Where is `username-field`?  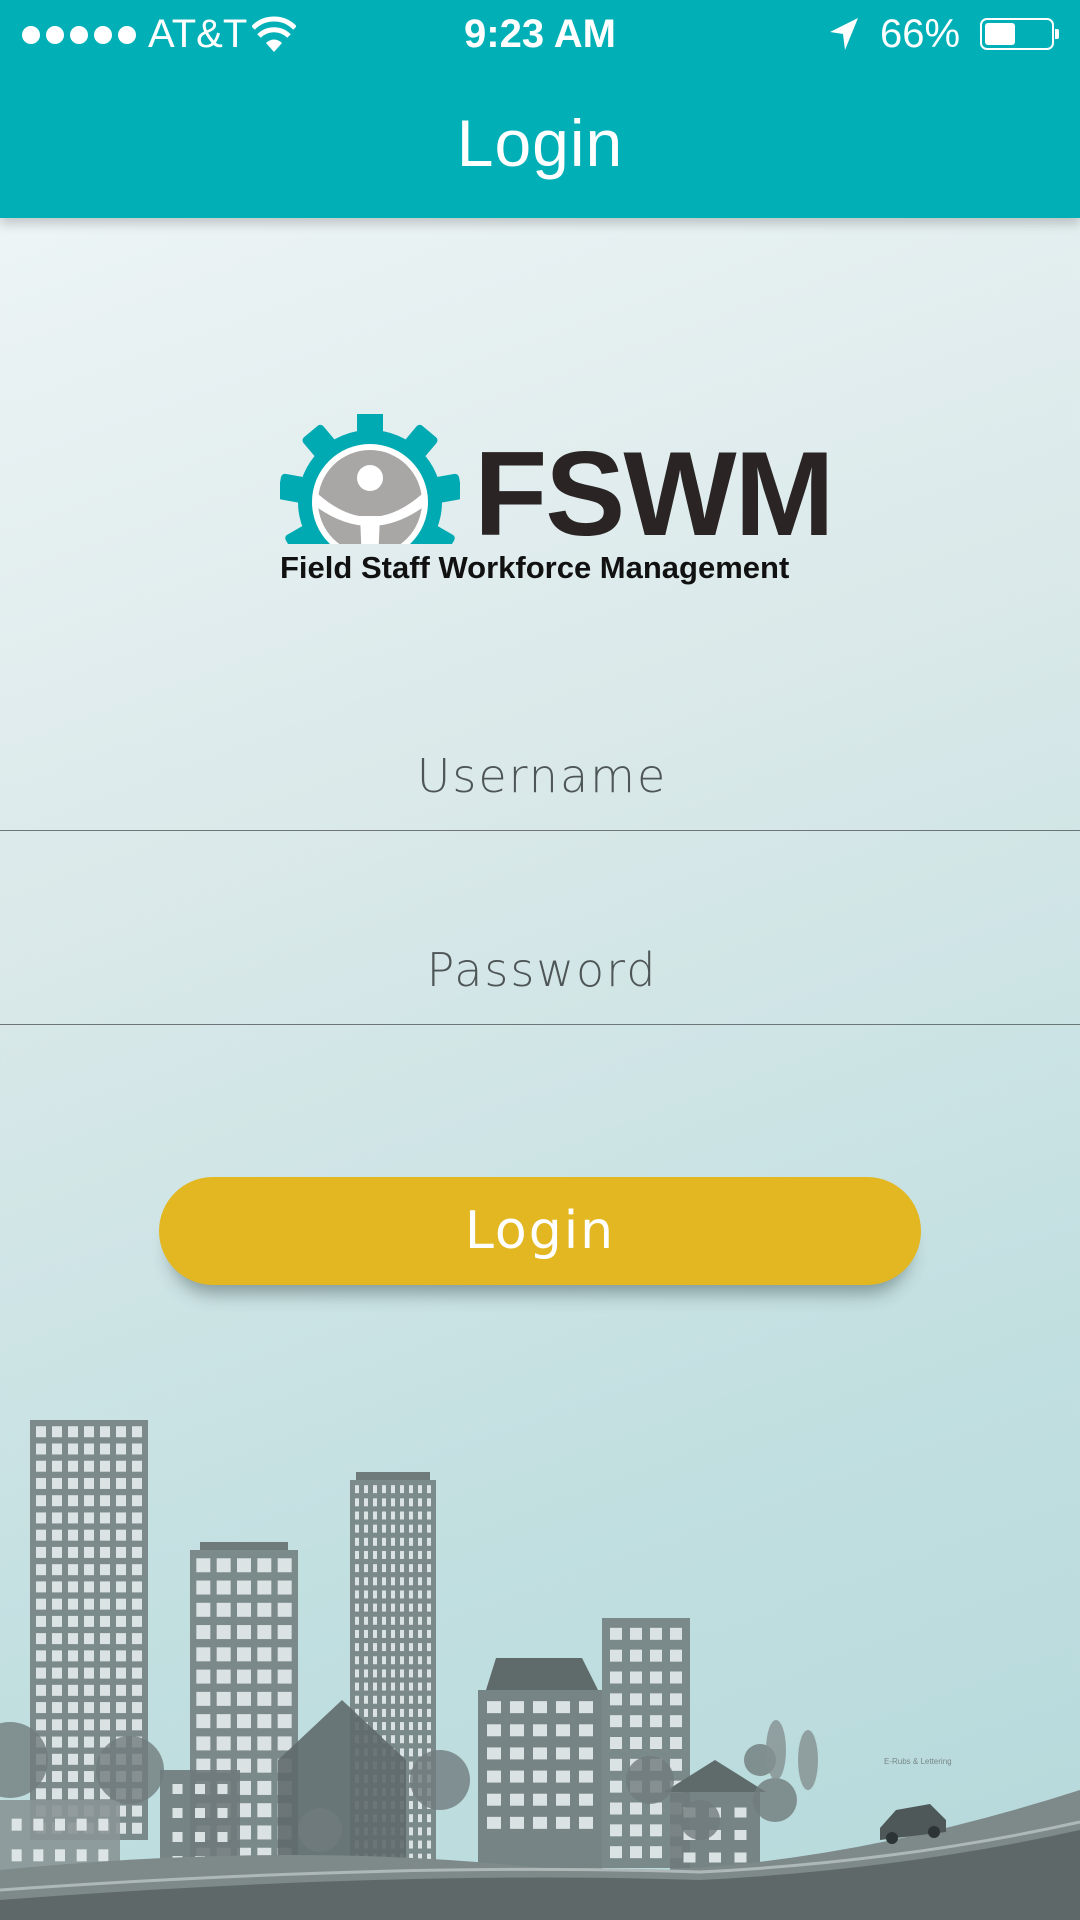 username-field is located at coordinates (540, 776).